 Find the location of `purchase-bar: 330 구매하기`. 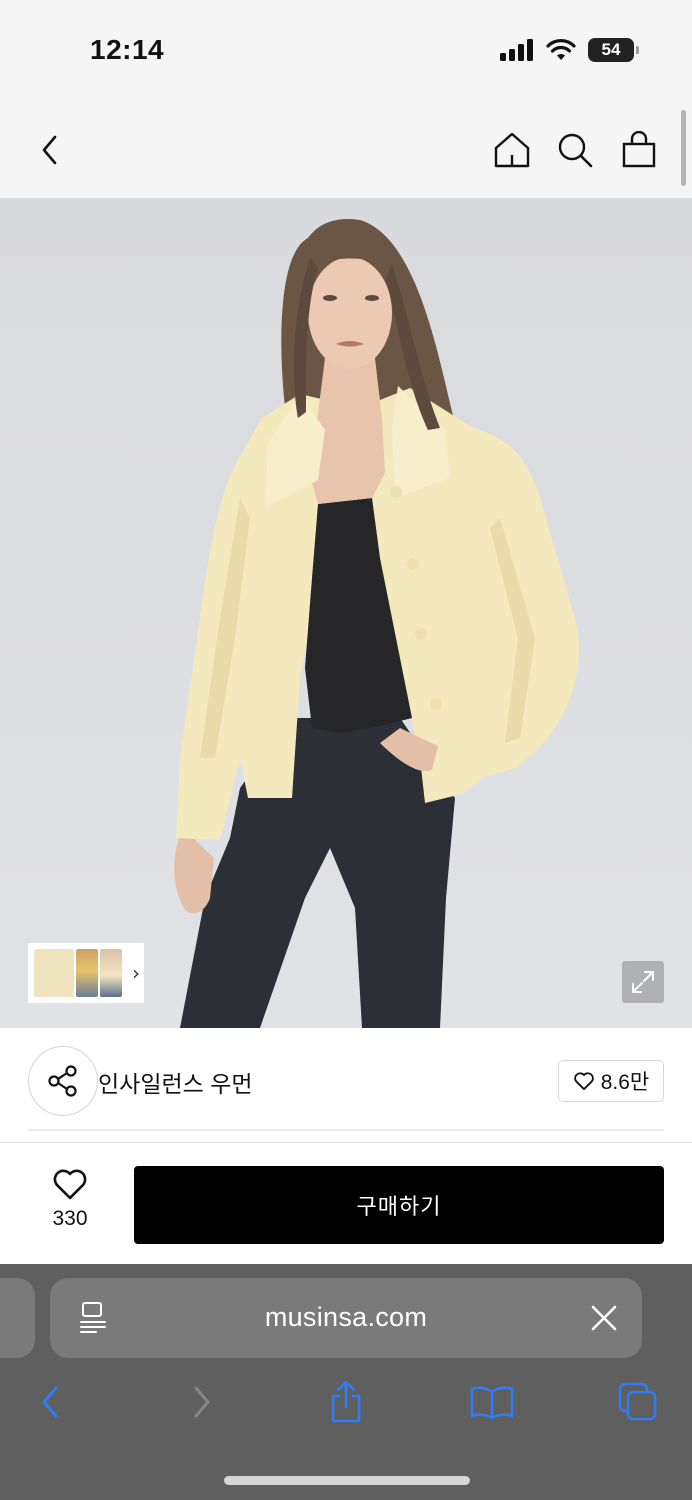

purchase-bar: 330 구매하기 is located at coordinates (346, 1203).